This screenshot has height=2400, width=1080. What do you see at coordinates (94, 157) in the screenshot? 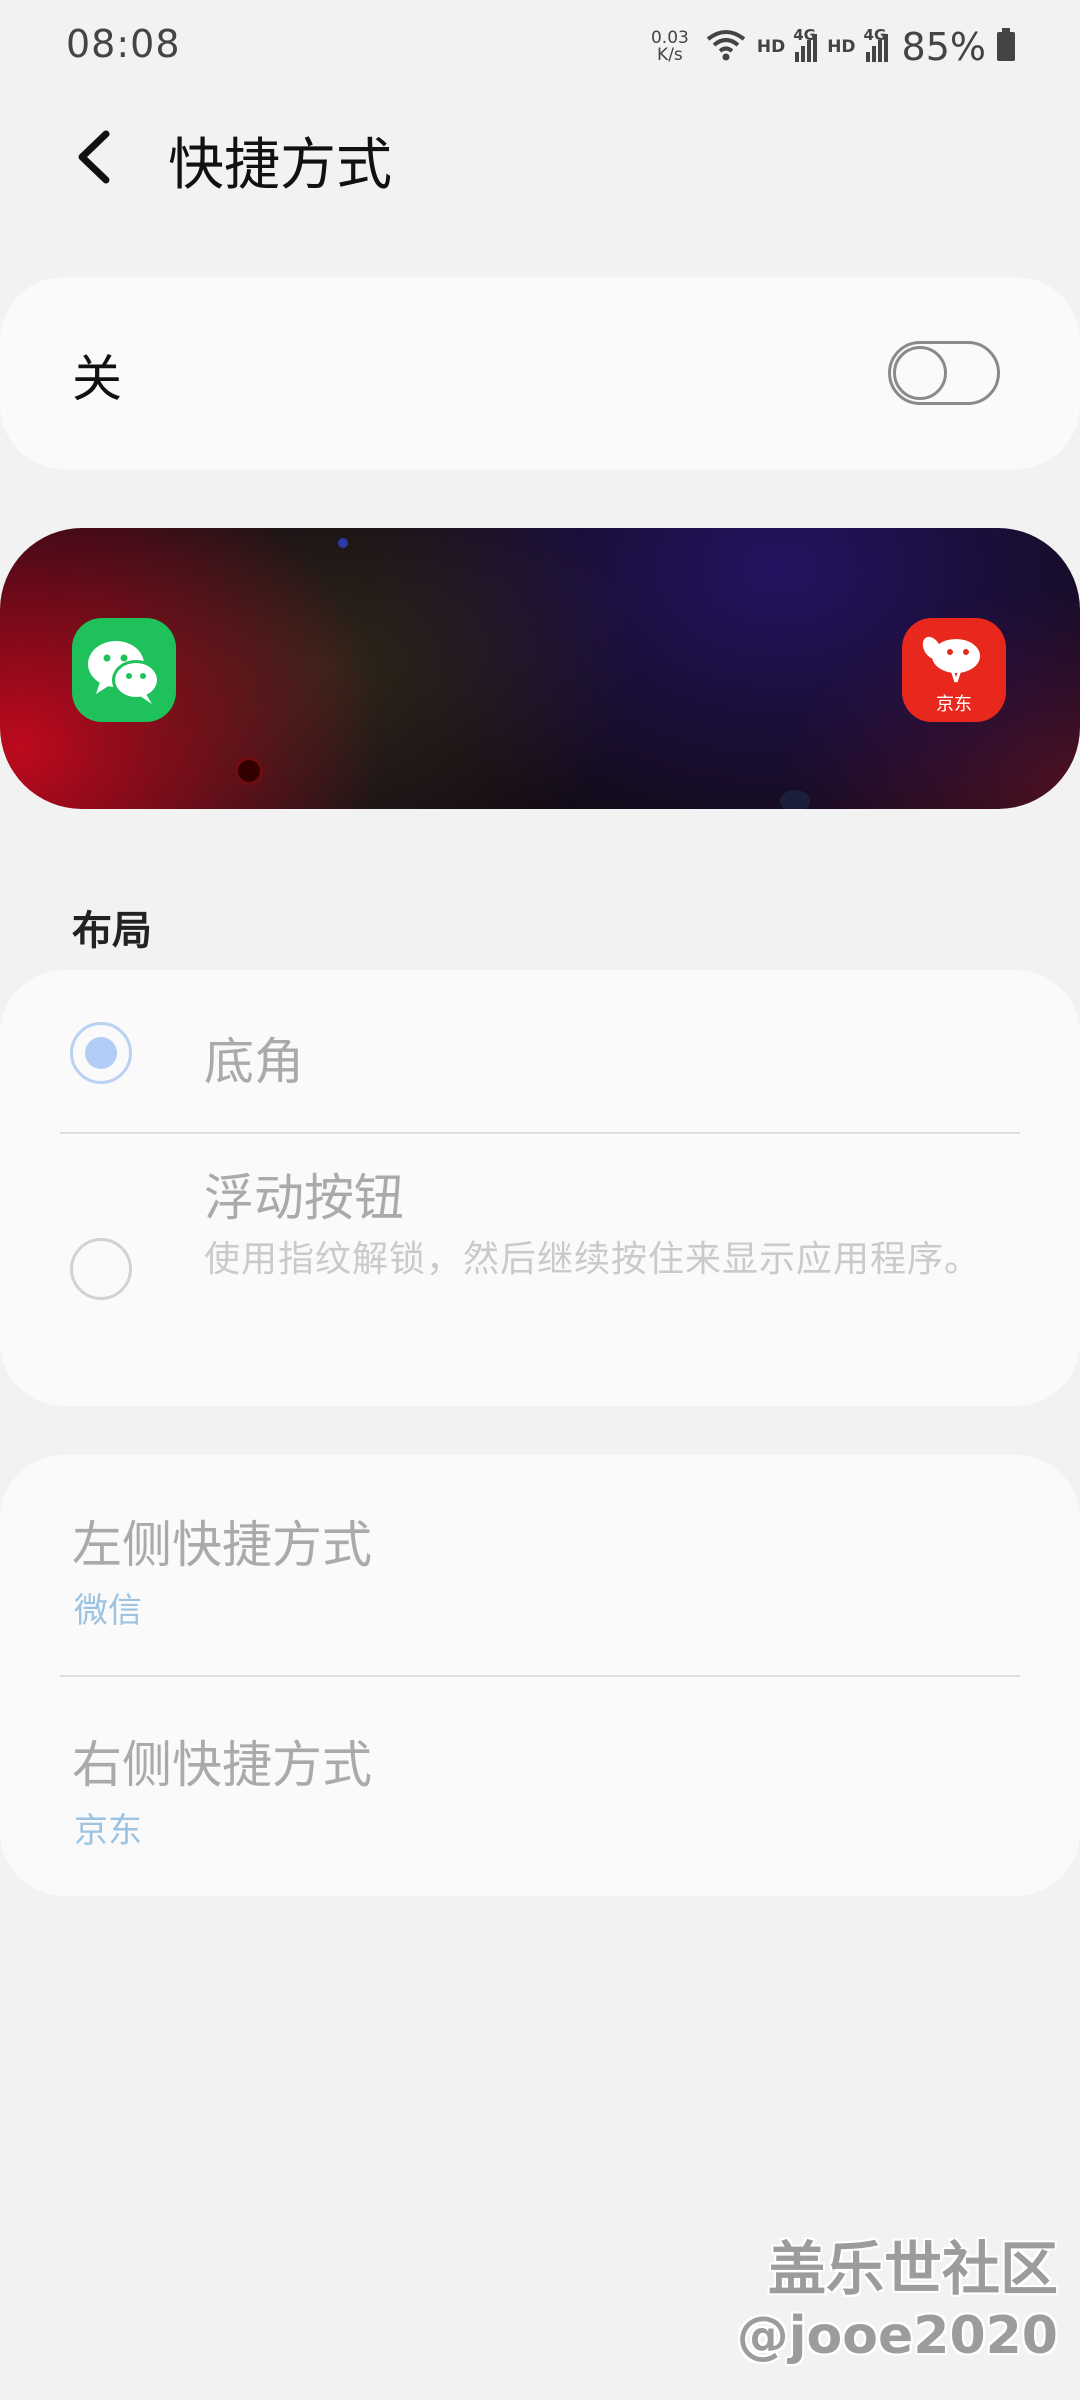
I see `back-arrow-icon` at bounding box center [94, 157].